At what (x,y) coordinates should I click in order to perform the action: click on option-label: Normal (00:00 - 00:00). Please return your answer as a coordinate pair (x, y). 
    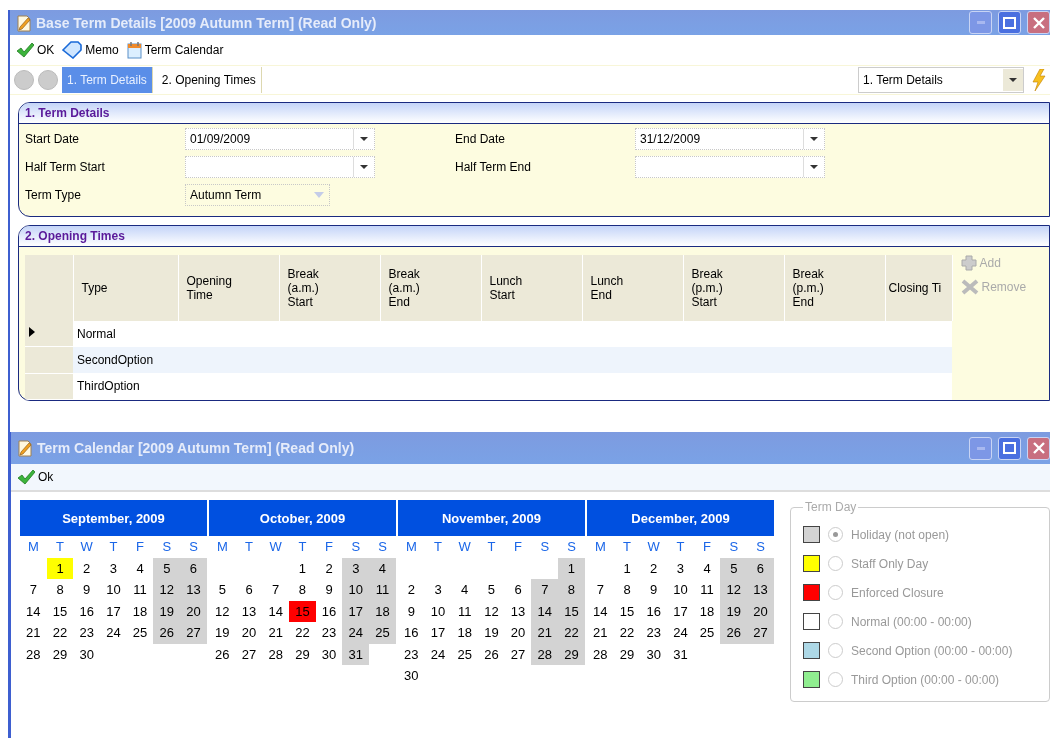
    Looking at the image, I should click on (911, 621).